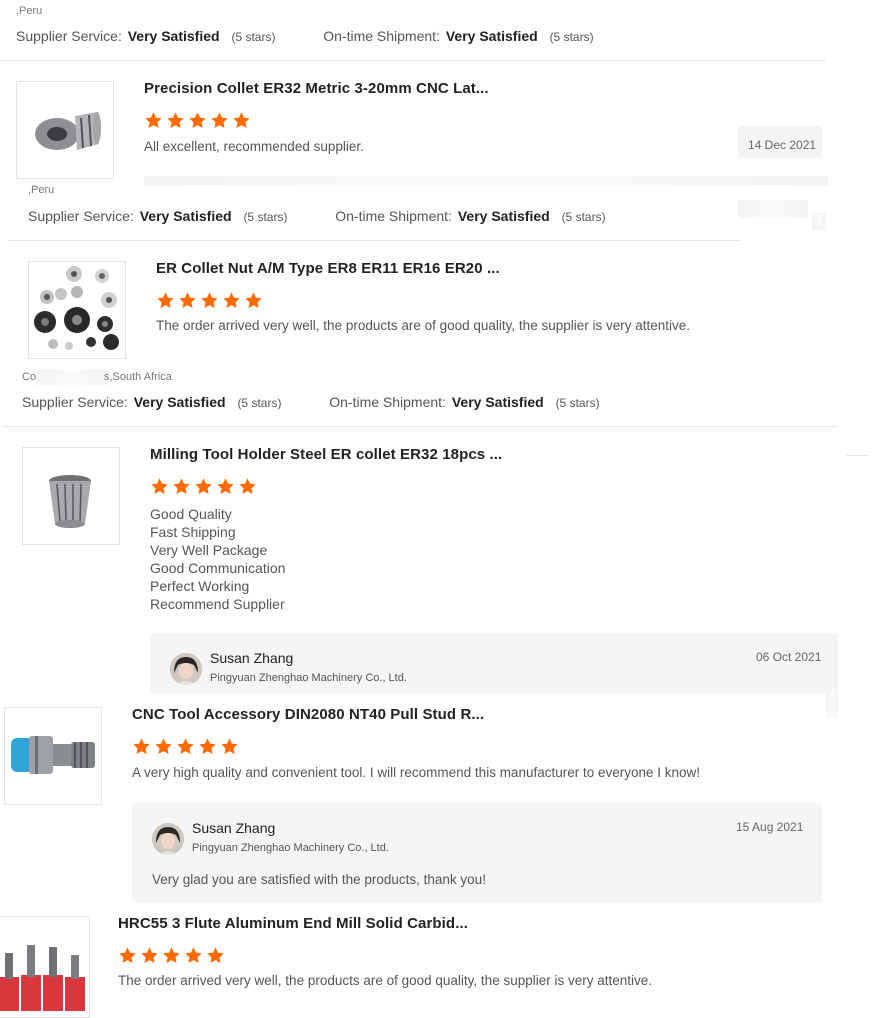  What do you see at coordinates (217, 604) in the screenshot?
I see `review-line: Recommend Supplier` at bounding box center [217, 604].